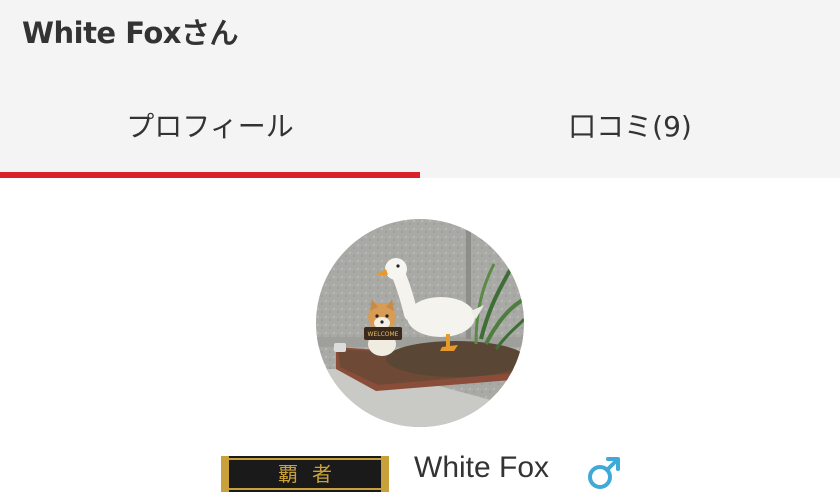  I want to click on avatar-sign-text: WELCOME, so click(383, 334).